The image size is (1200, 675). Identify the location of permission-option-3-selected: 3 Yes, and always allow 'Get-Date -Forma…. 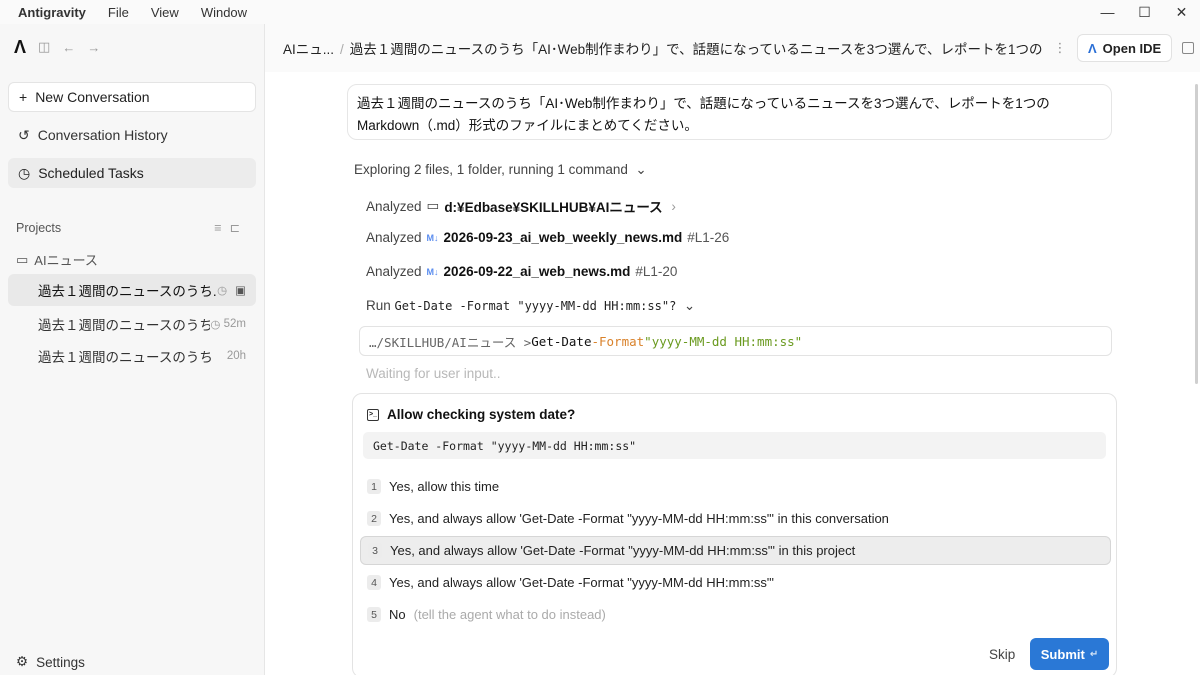
(735, 550).